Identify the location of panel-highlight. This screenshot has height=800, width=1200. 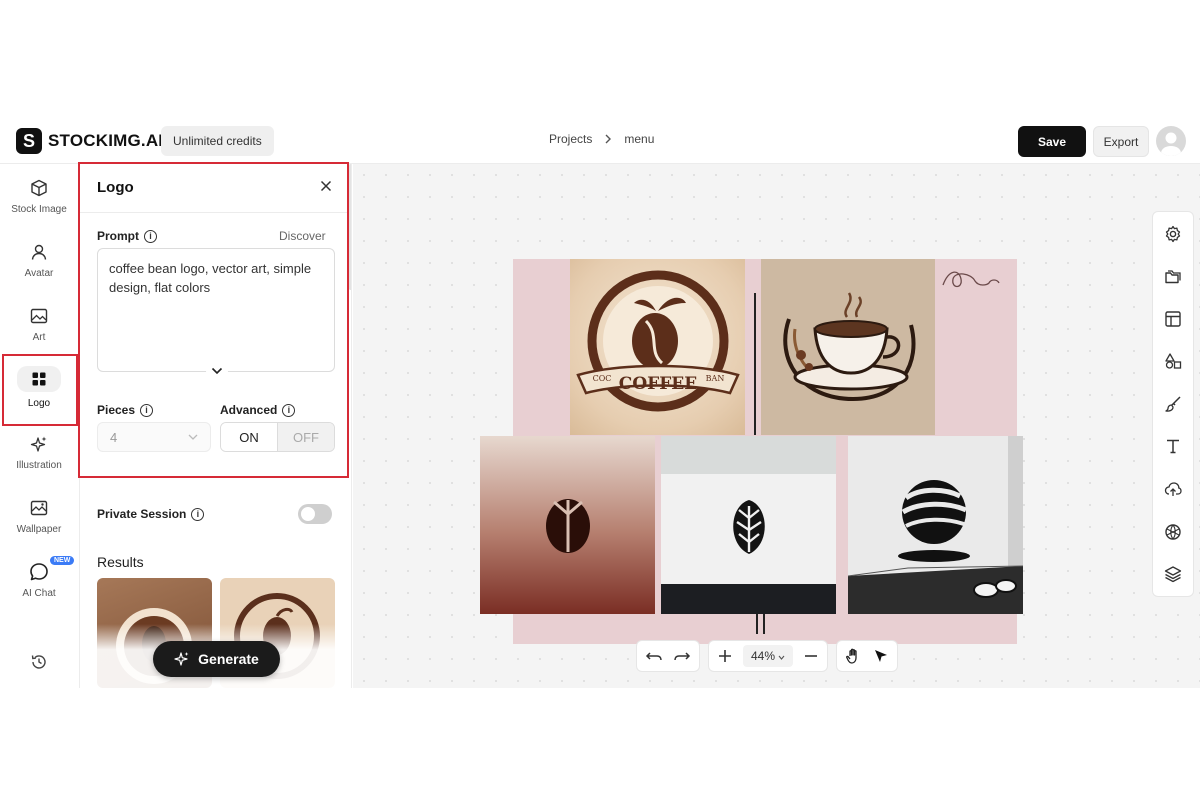
(213, 320).